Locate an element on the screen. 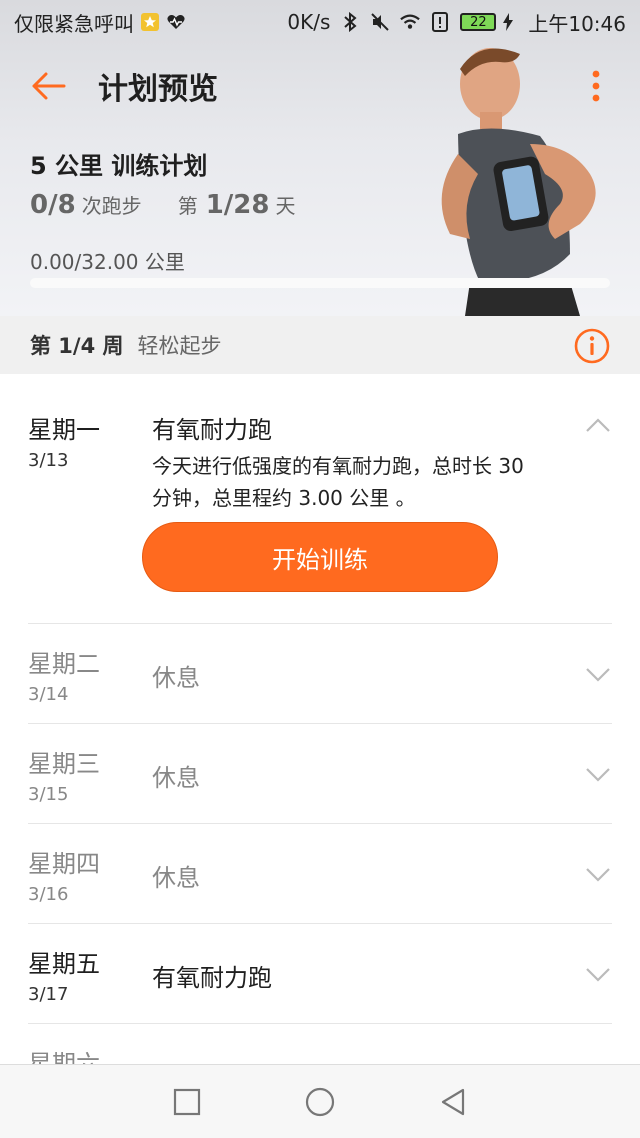 The width and height of the screenshot is (640, 1138). back-button is located at coordinates (453, 1102).